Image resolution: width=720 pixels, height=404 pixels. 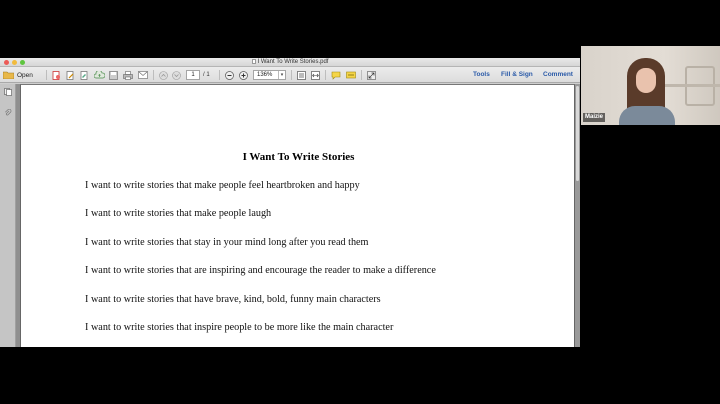 I want to click on cloud-upload-button, so click(x=99, y=75).